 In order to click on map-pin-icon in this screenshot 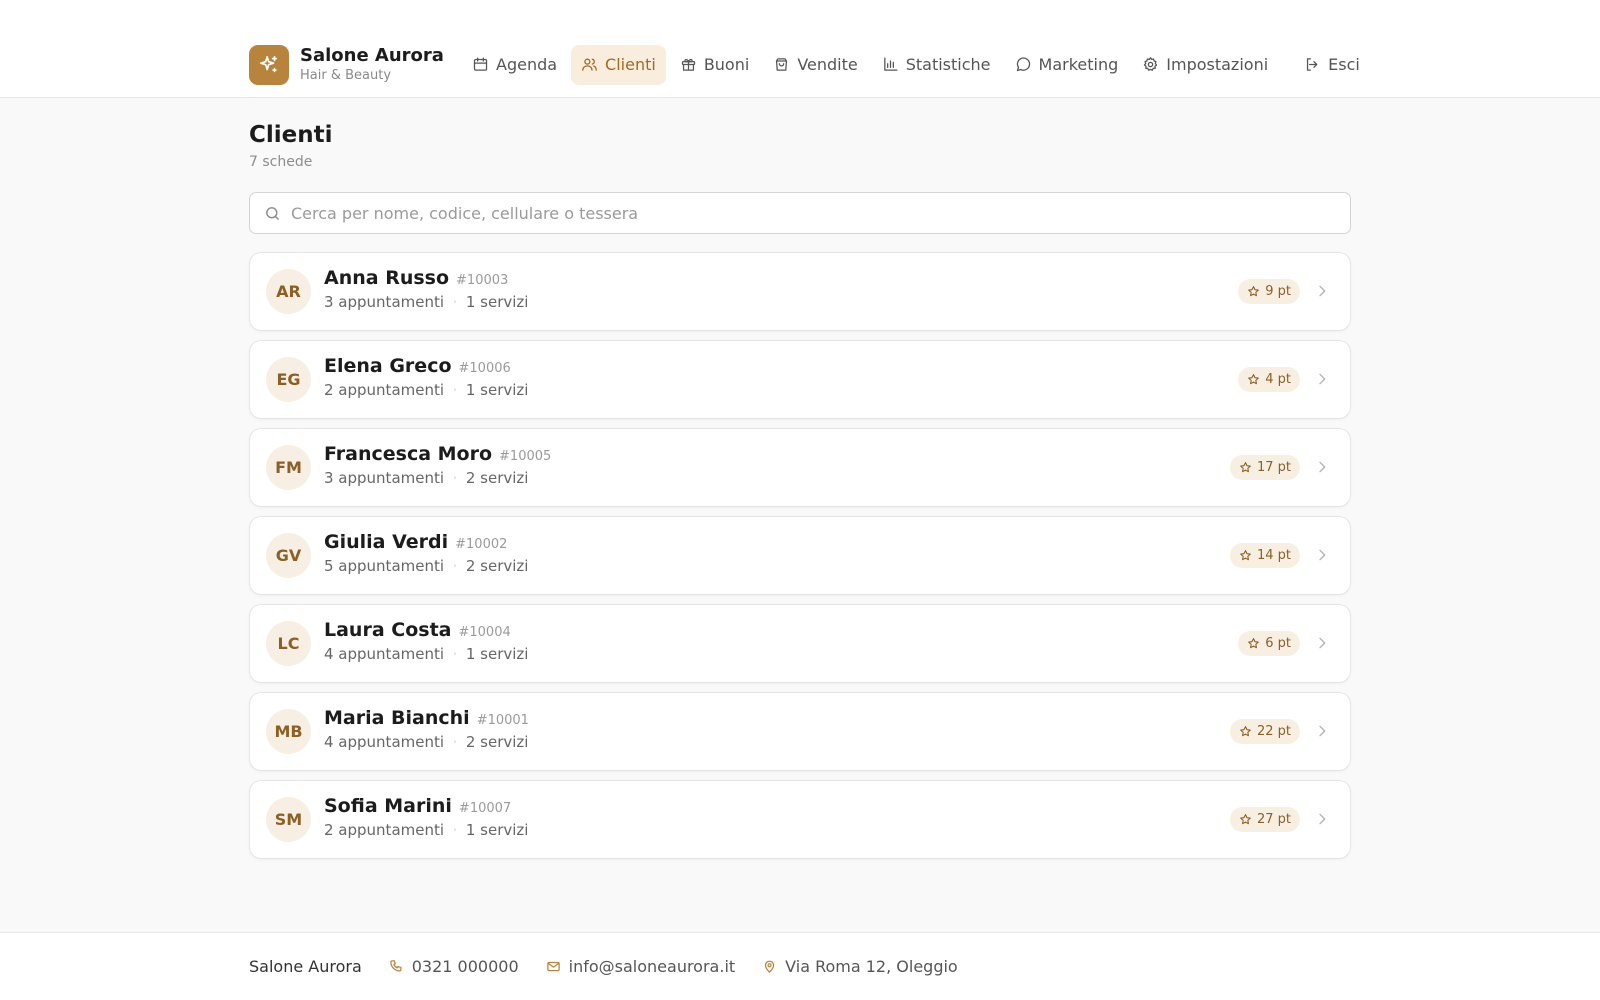, I will do `click(769, 966)`.